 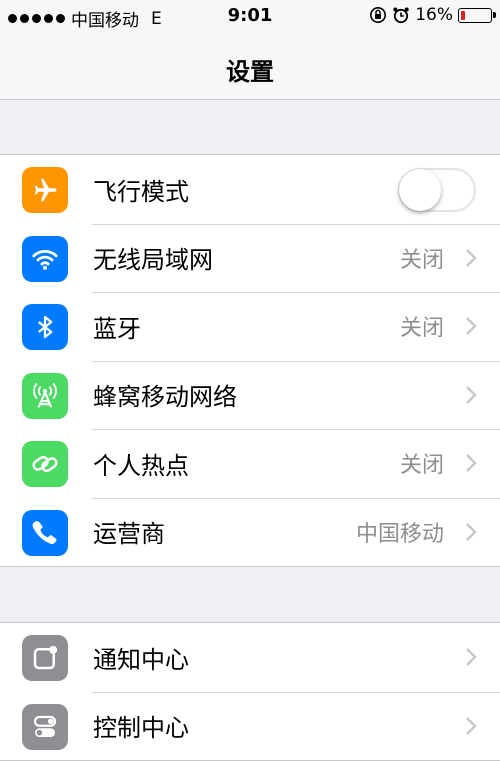 I want to click on settings-row-airplane-mode: 飞行模式, so click(x=250, y=189).